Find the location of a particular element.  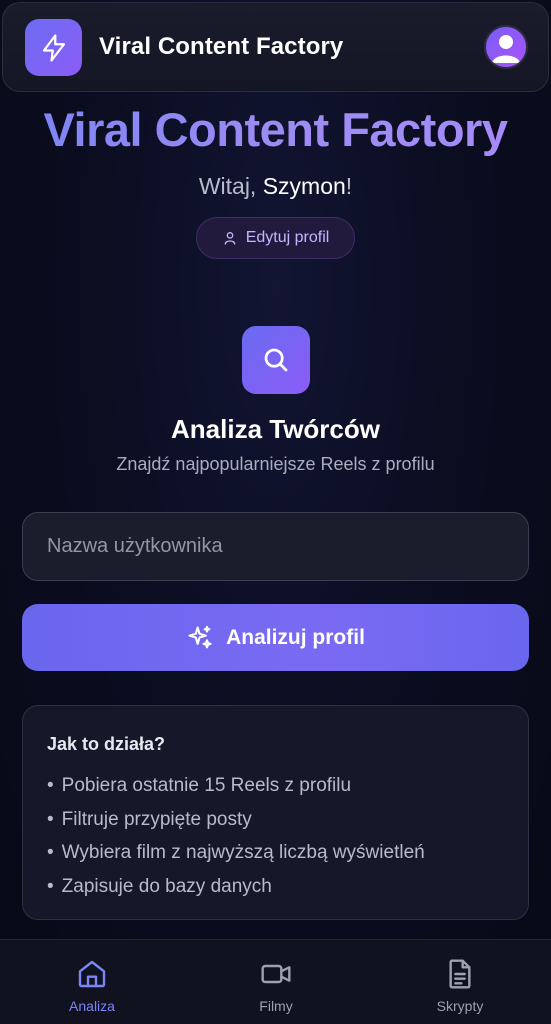

search-icon is located at coordinates (276, 360).